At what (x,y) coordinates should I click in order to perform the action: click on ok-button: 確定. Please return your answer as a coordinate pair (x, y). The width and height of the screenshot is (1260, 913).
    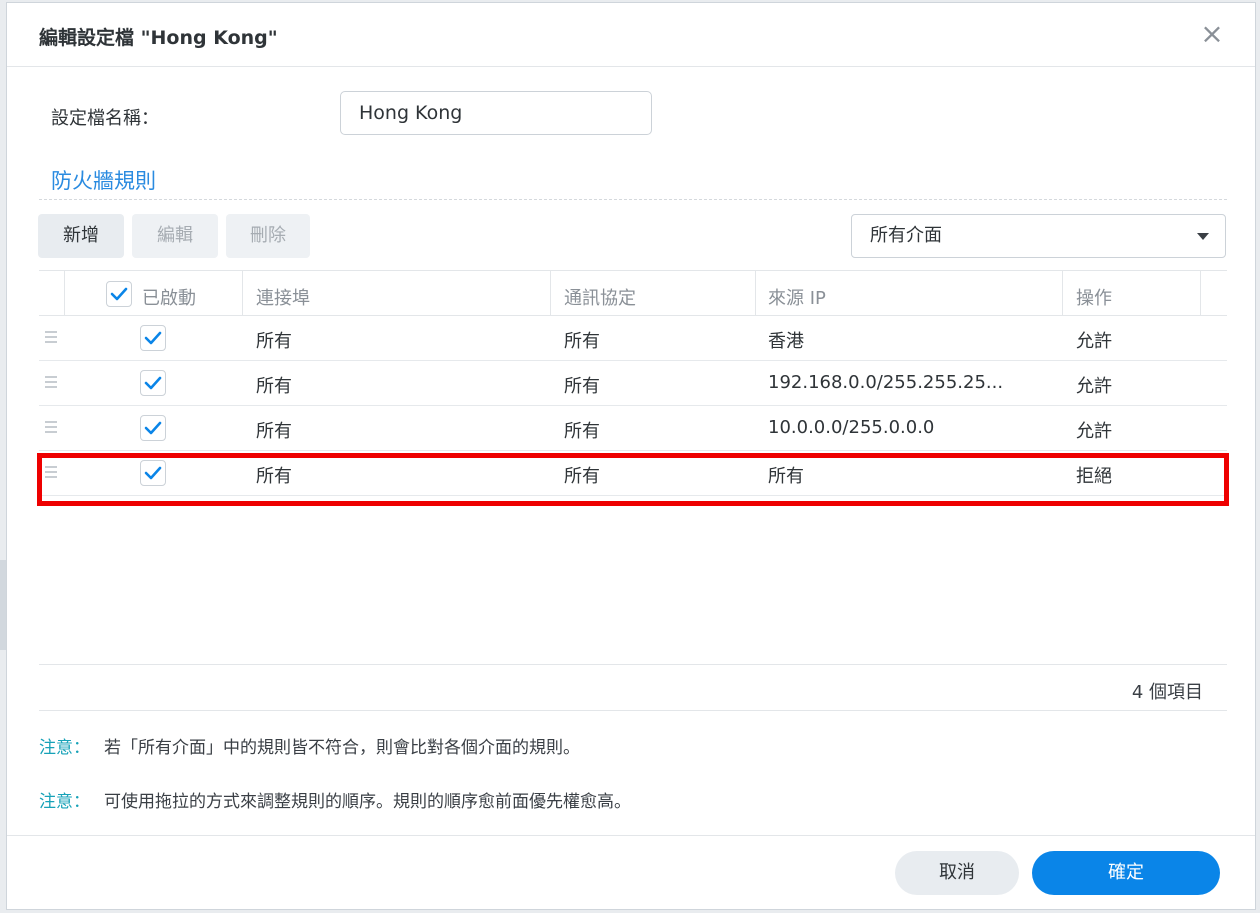
    Looking at the image, I should click on (1126, 873).